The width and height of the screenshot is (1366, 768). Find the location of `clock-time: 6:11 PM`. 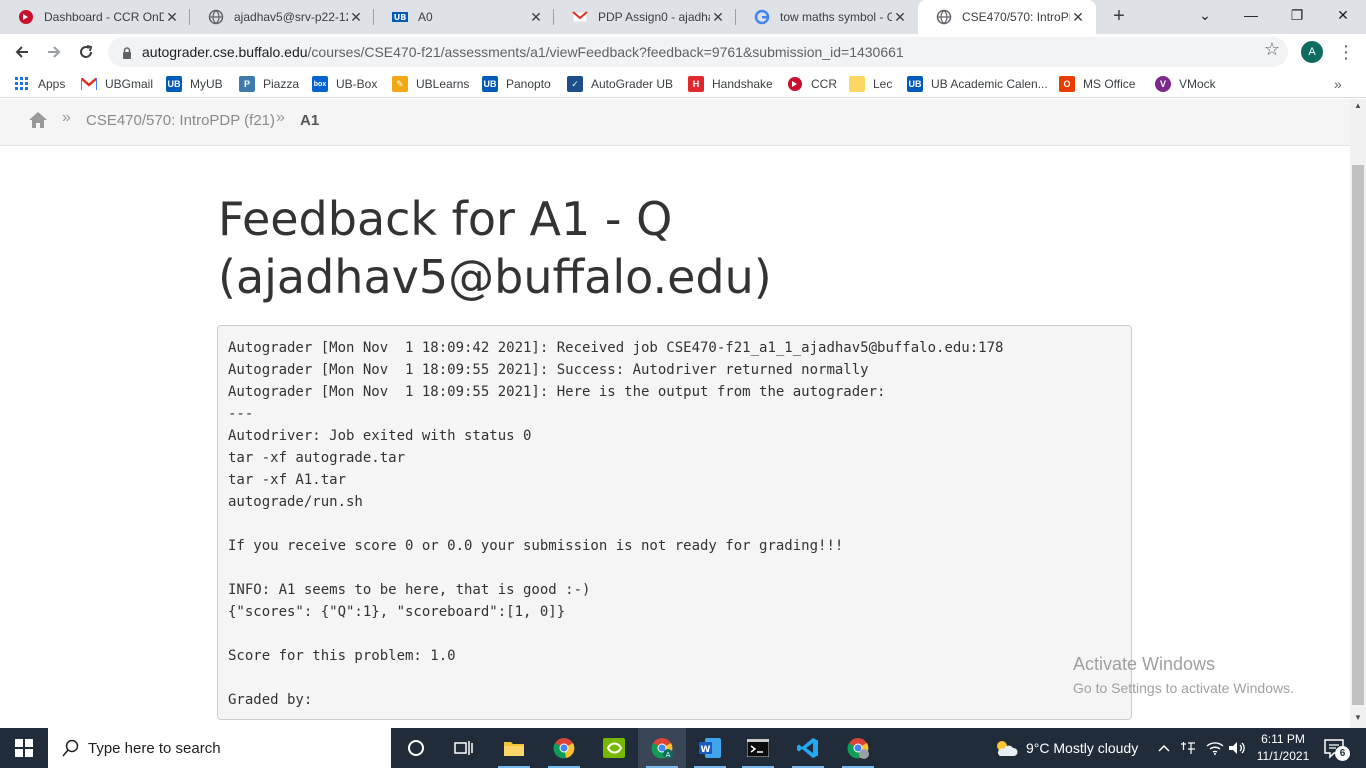

clock-time: 6:11 PM is located at coordinates (1283, 739).